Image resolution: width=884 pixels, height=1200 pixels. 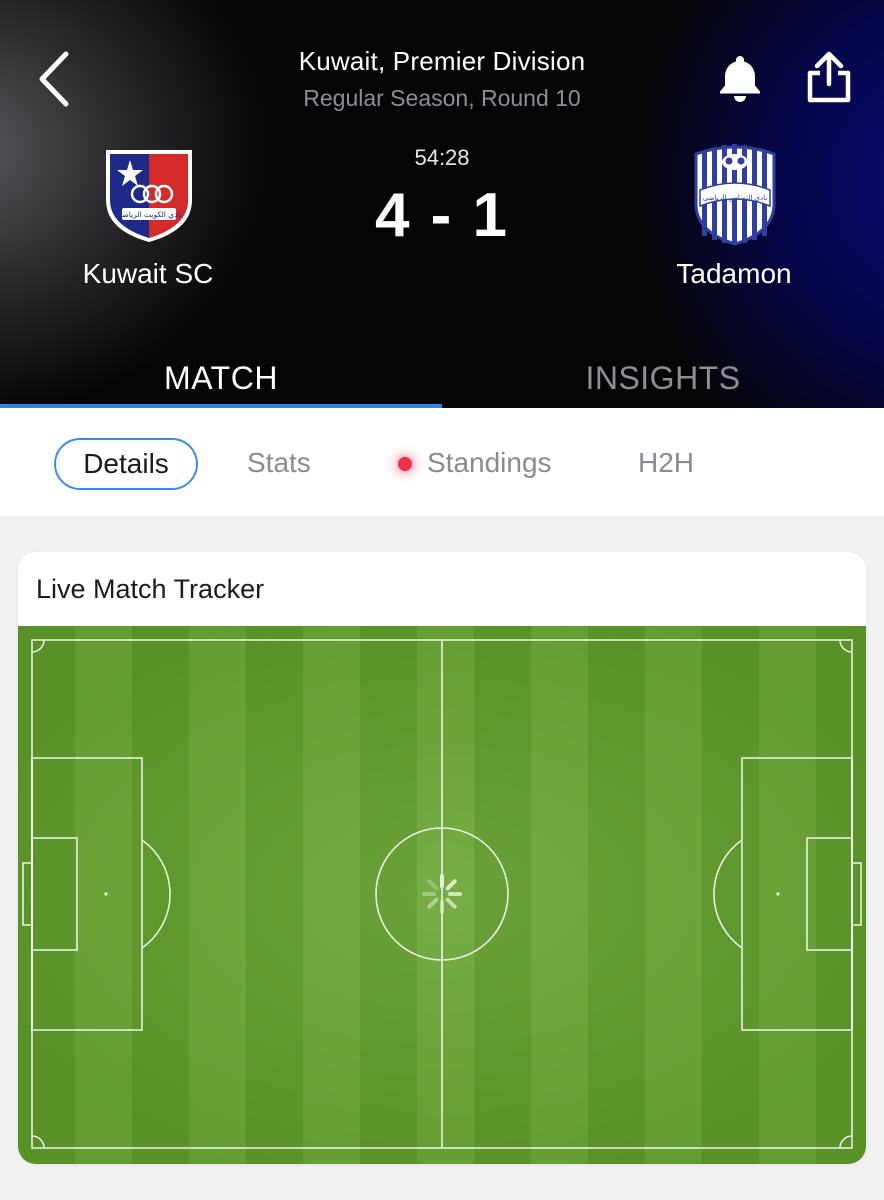 I want to click on match-clock: 54:28, so click(x=442, y=157).